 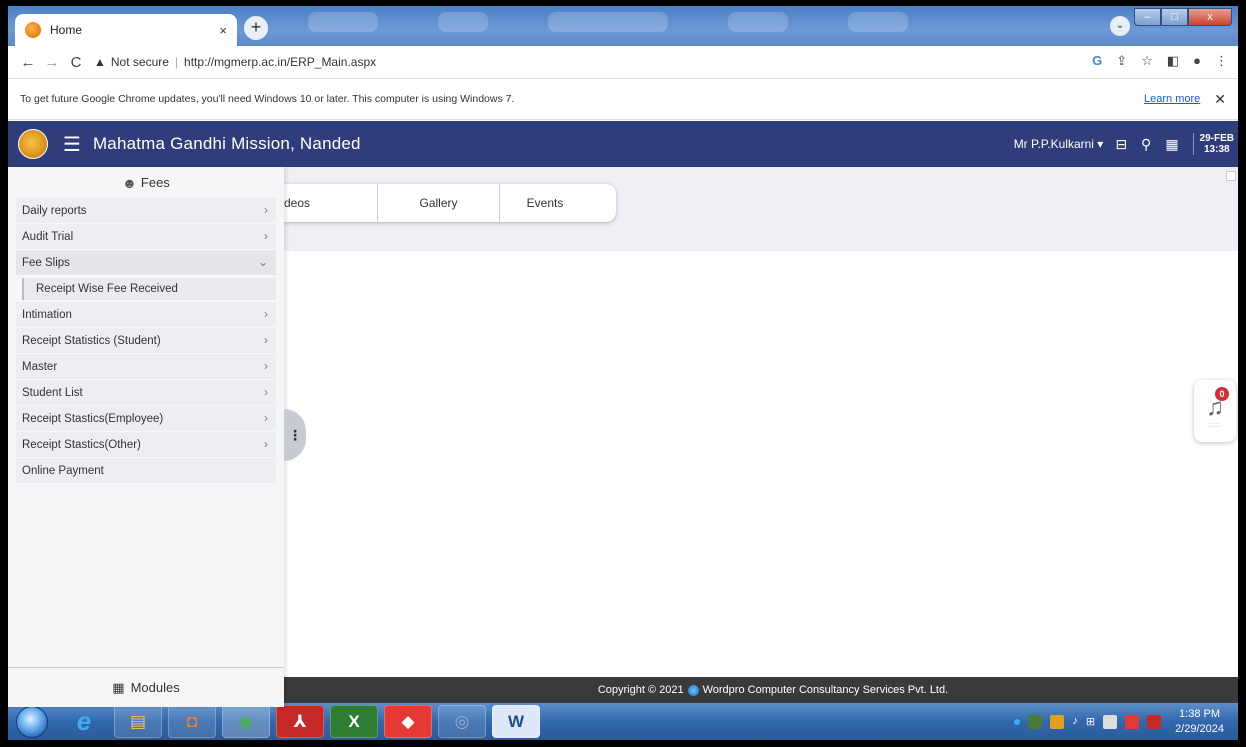 I want to click on browser-tab-strip: Home × + ⌄ – □ x, so click(x=623, y=26).